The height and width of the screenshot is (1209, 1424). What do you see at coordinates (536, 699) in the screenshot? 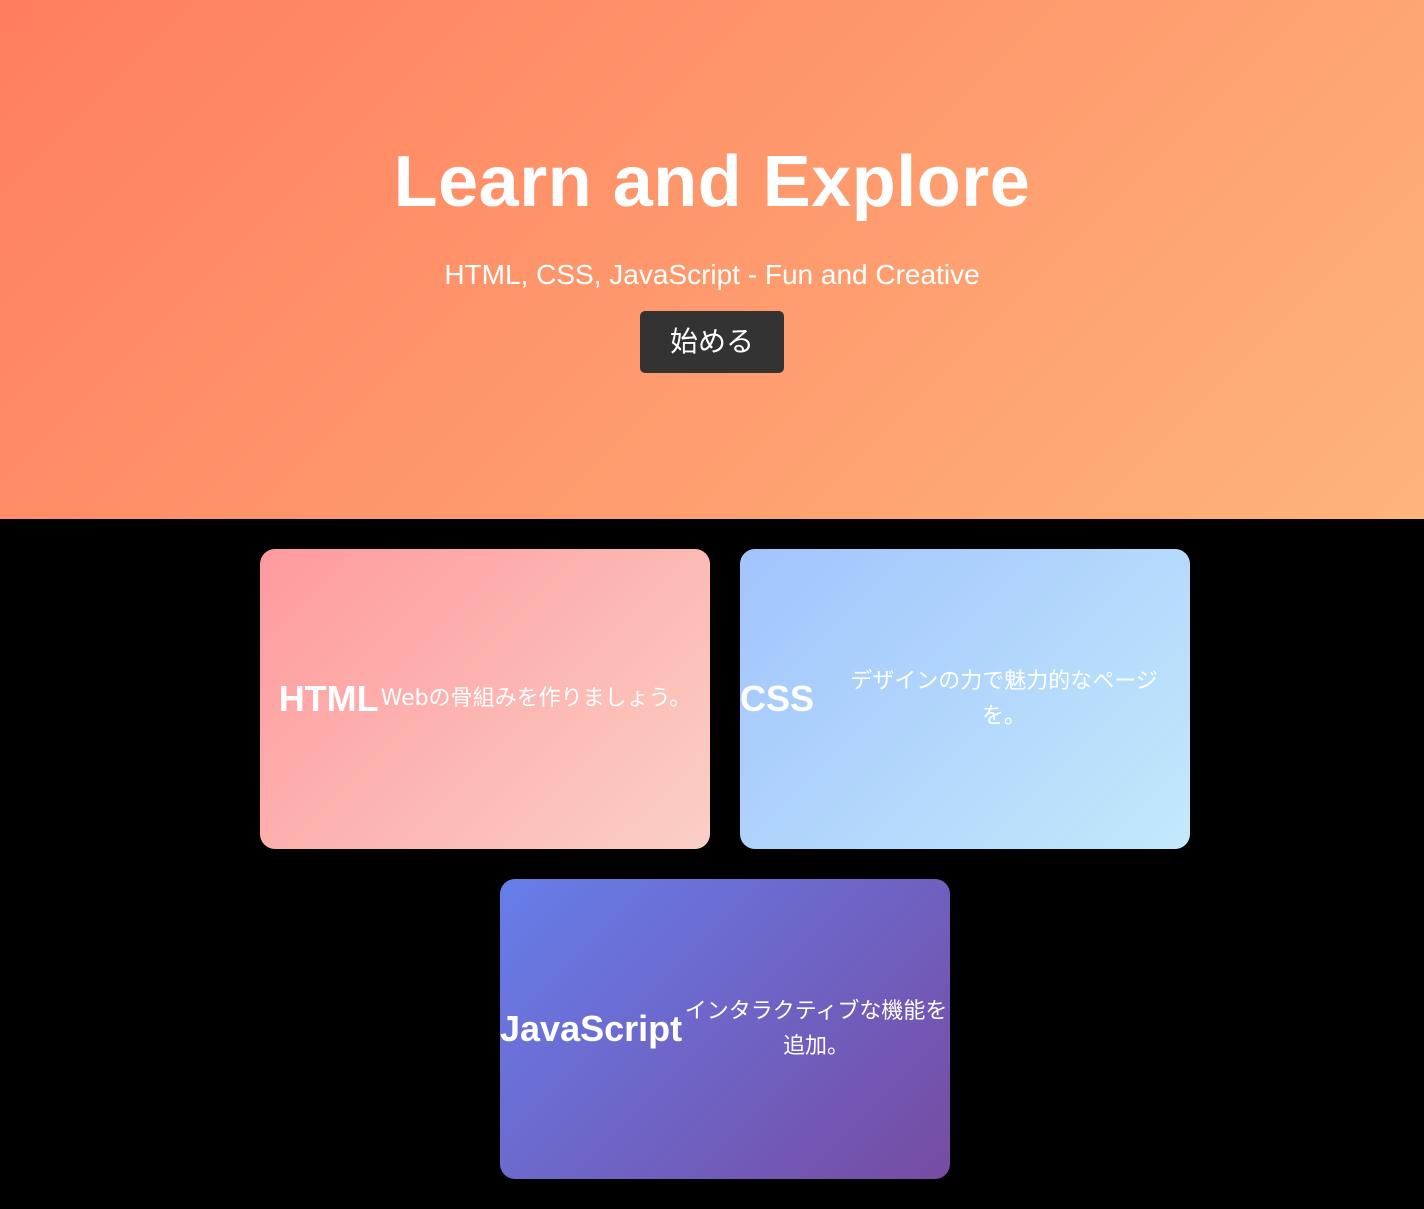
I see `card-description: Webの骨組みを作りましょう。` at bounding box center [536, 699].